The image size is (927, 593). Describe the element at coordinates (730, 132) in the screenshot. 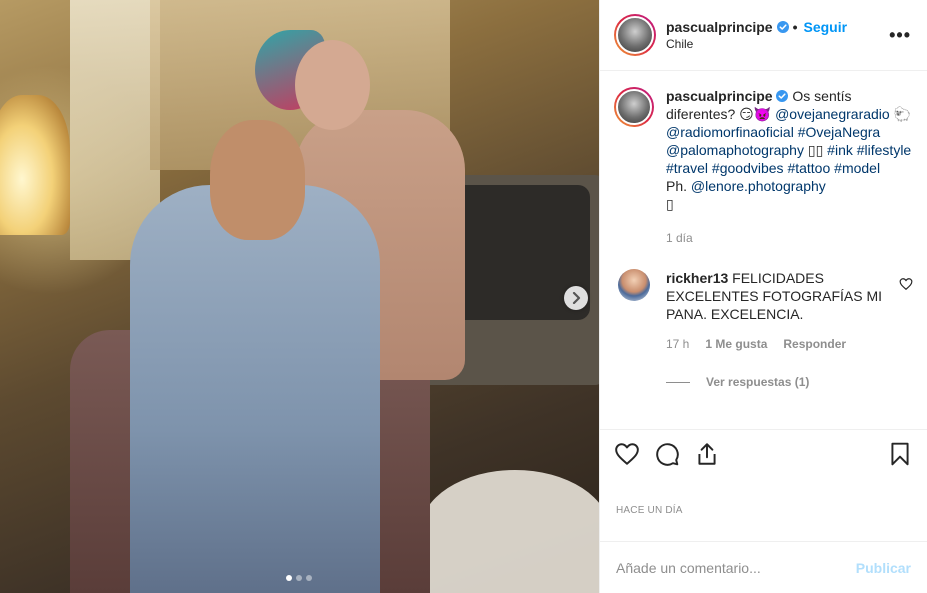

I see `caption-link: @radiomorfinaoficial` at that location.